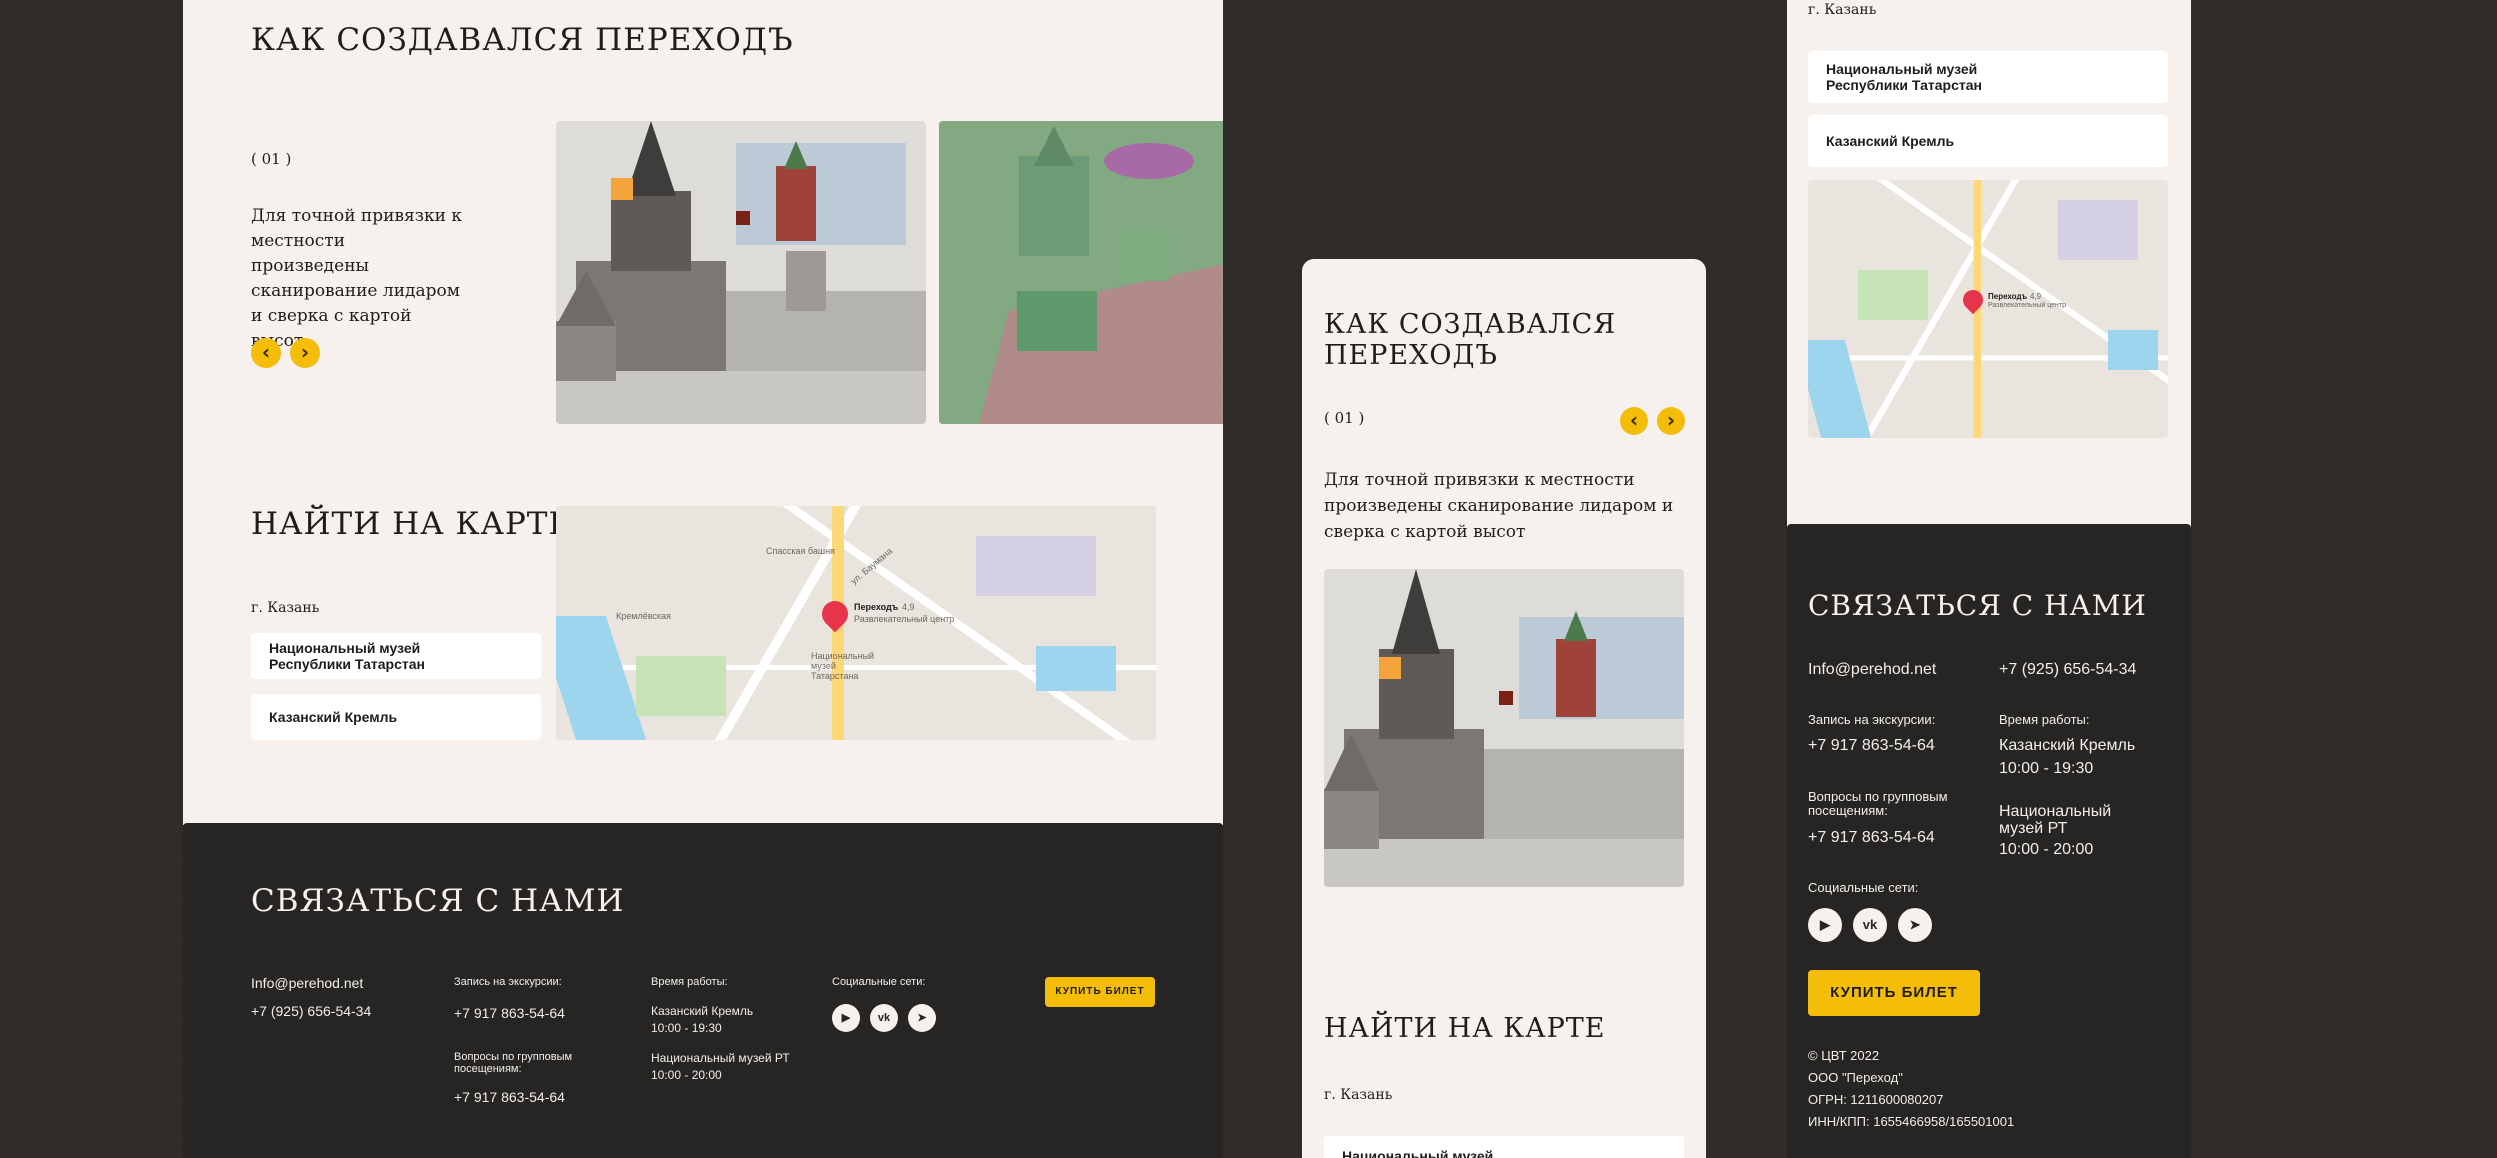 This screenshot has width=2497, height=1158. Describe the element at coordinates (1504, 1147) in the screenshot. I see `location-museum: Национальный музей` at that location.